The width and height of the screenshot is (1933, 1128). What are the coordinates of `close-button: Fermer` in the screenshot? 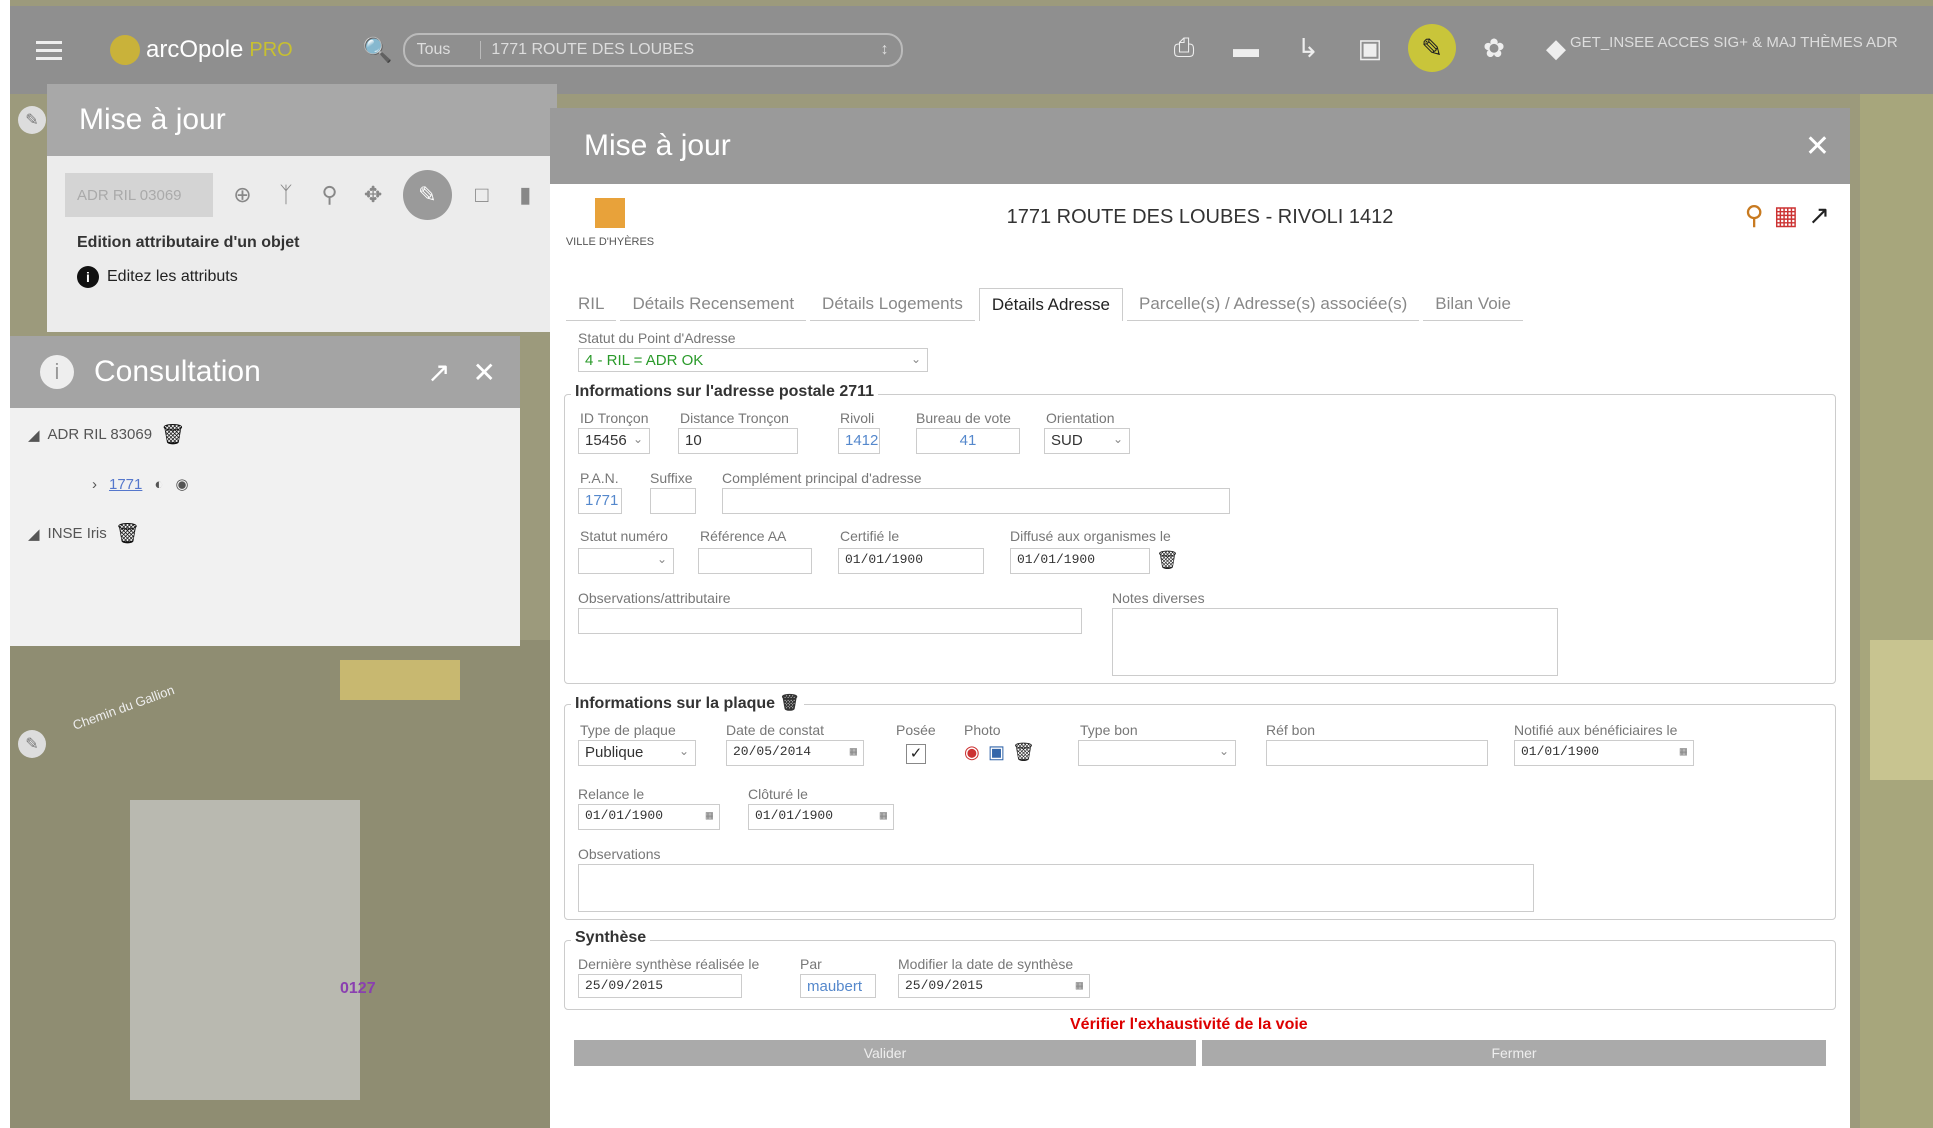 It's located at (1514, 1053).